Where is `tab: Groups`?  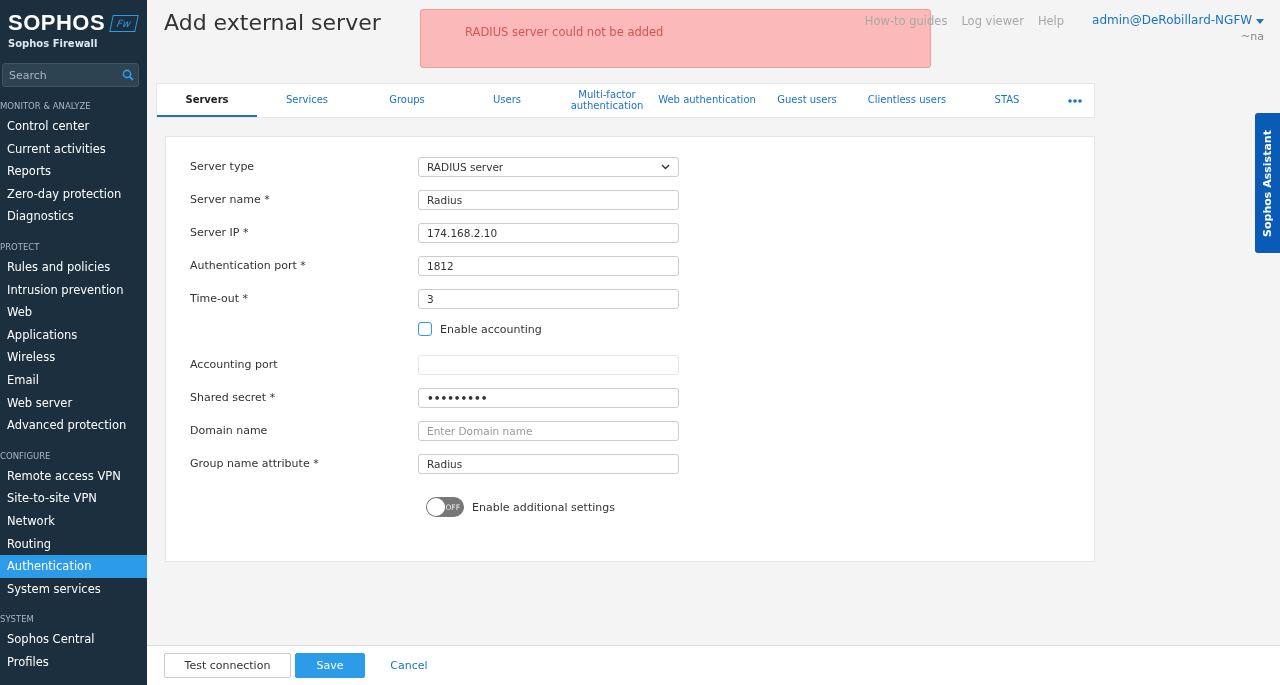
tab: Groups is located at coordinates (407, 100).